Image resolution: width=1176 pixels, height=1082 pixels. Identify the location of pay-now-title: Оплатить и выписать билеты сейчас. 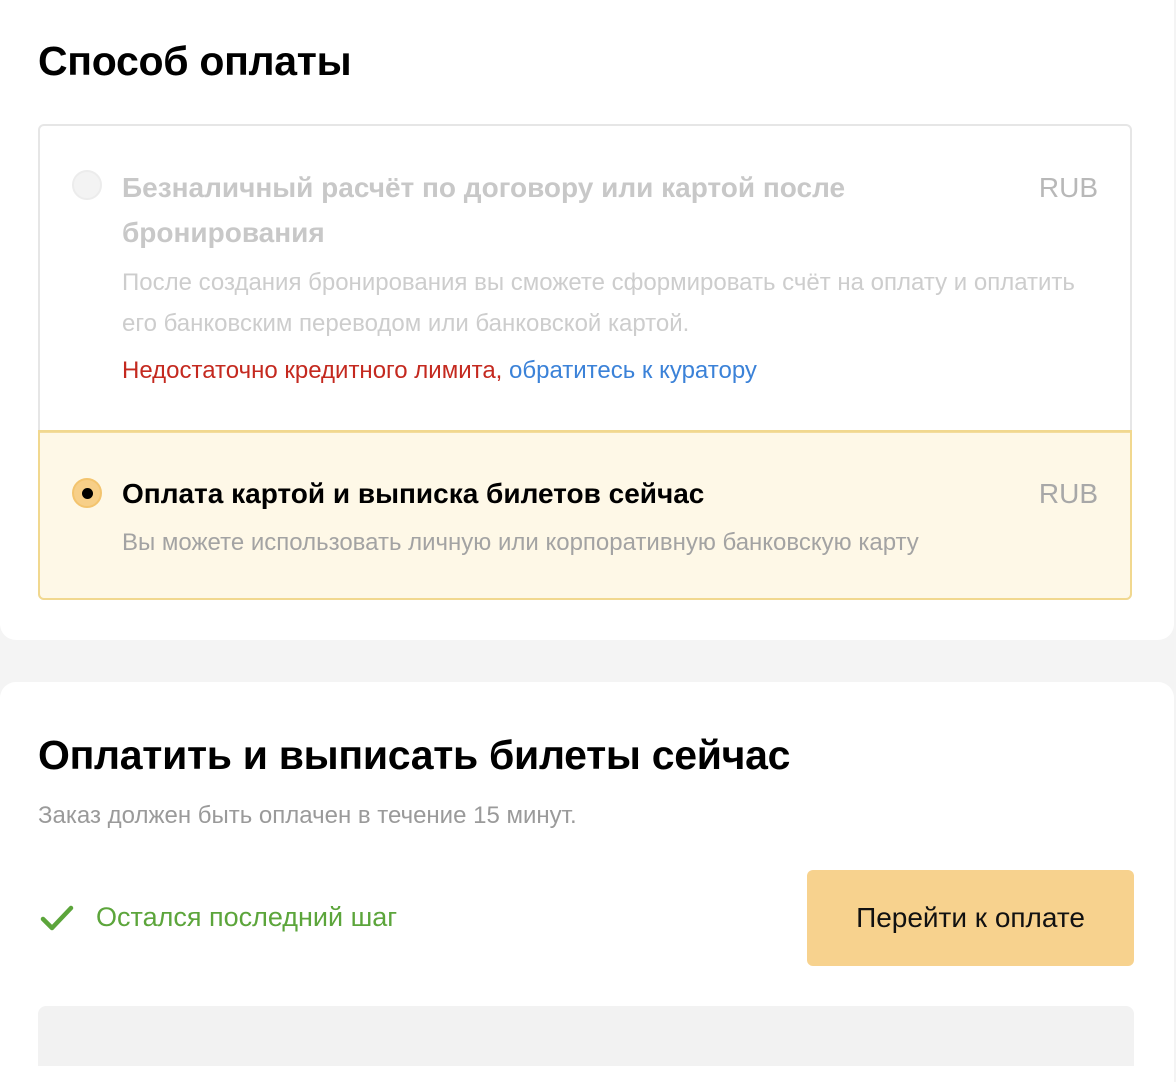
(414, 755).